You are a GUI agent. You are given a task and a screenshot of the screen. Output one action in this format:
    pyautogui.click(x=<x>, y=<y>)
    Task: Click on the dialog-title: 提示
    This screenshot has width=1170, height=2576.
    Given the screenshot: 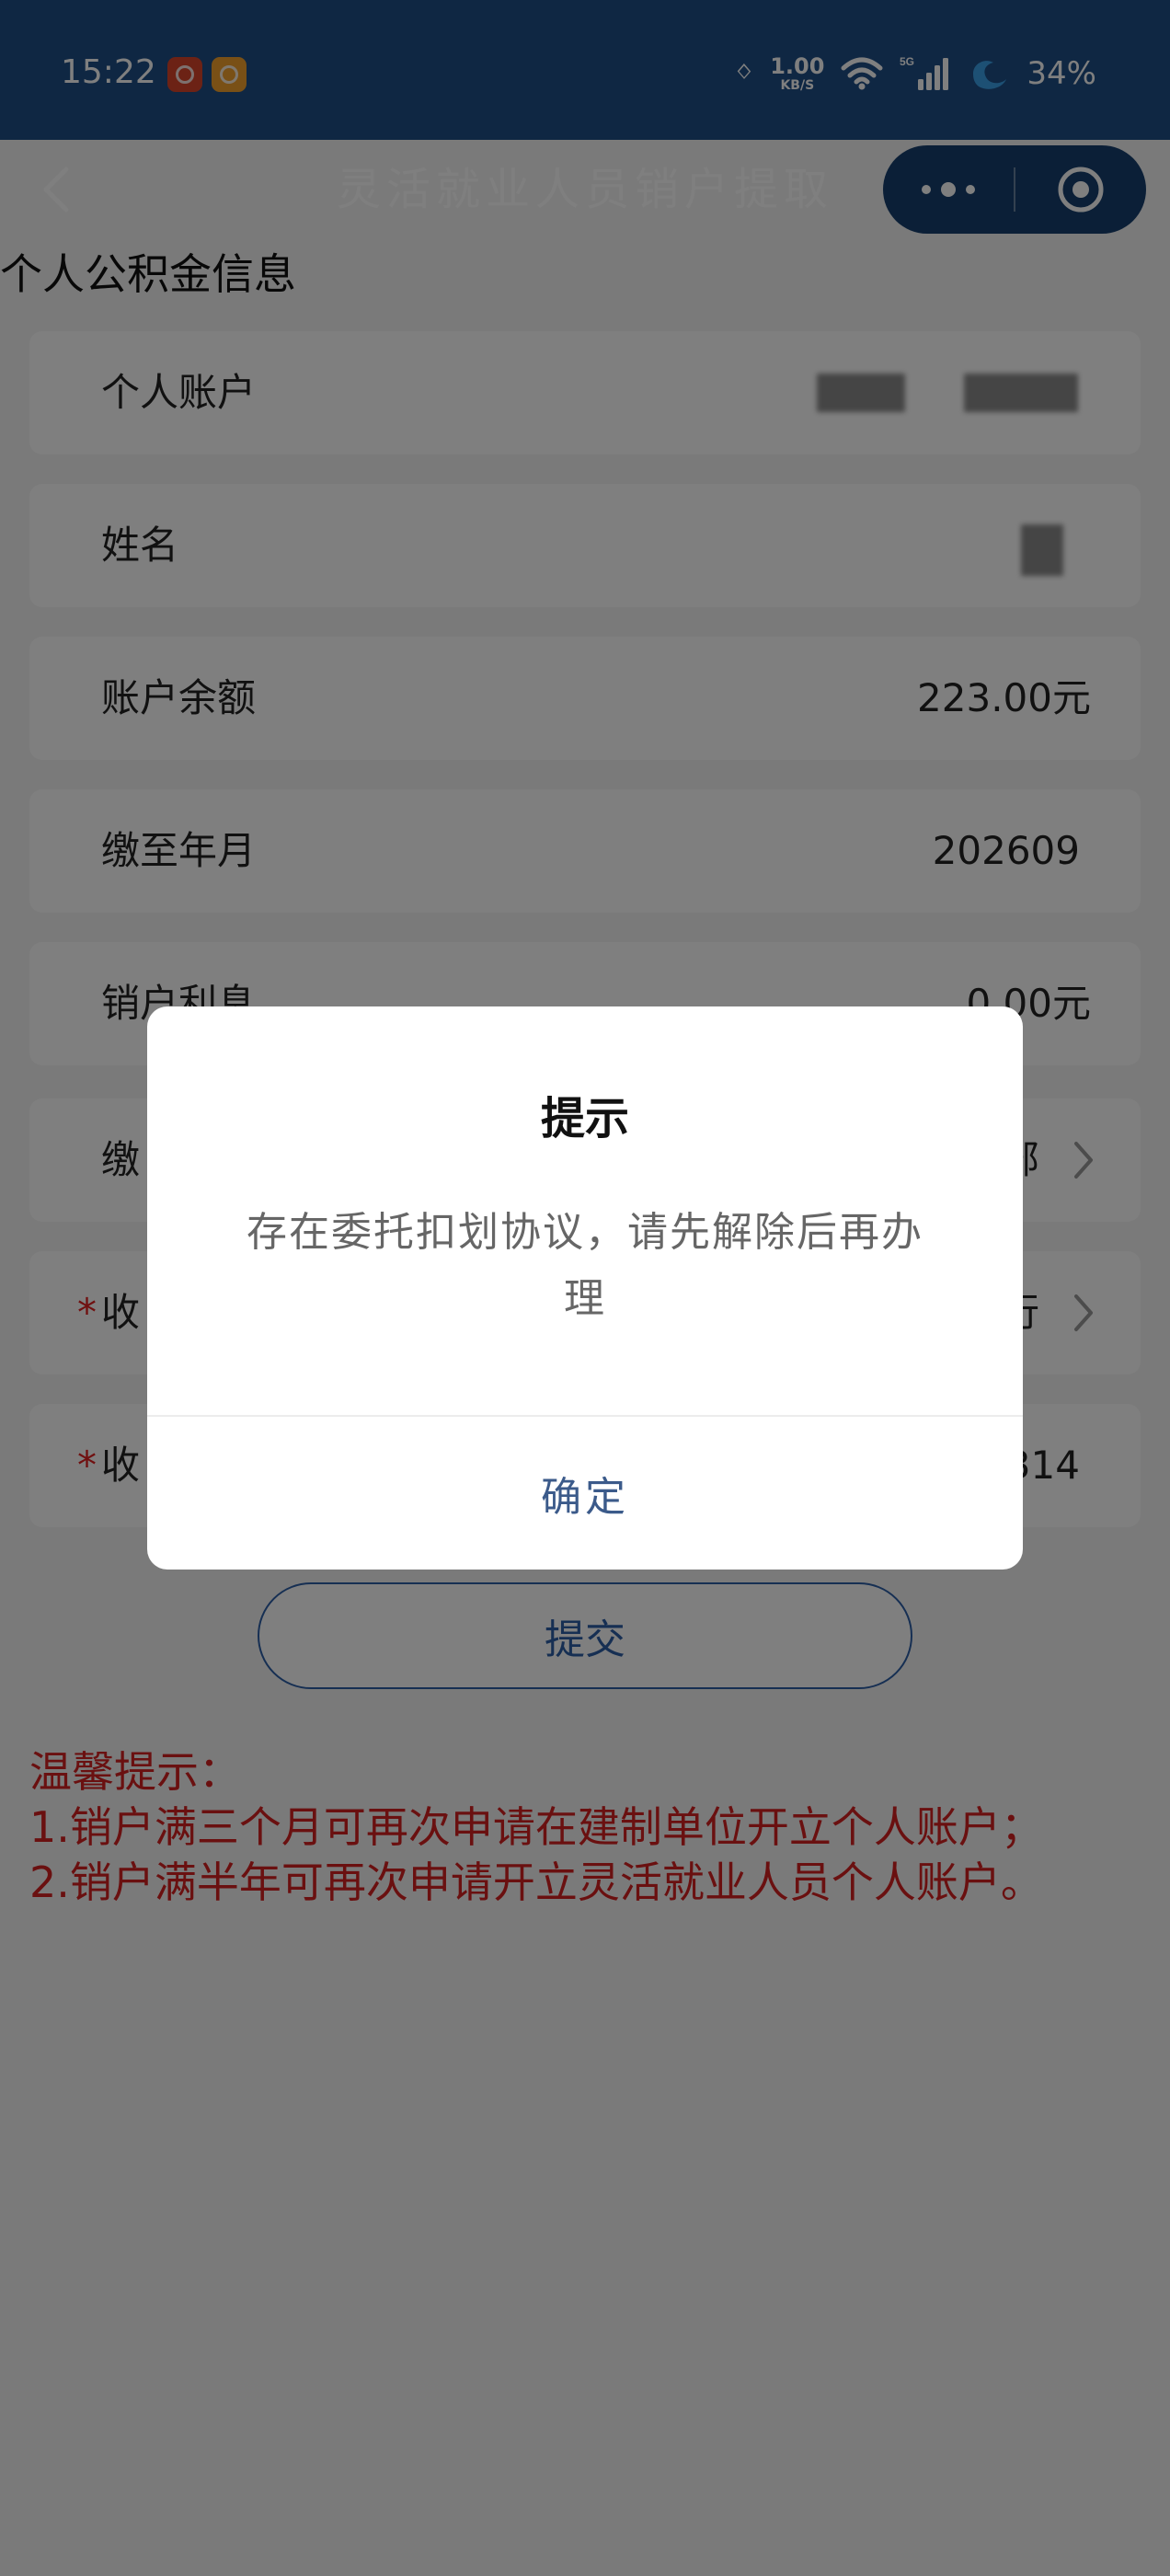 What is the action you would take?
    pyautogui.click(x=584, y=1118)
    